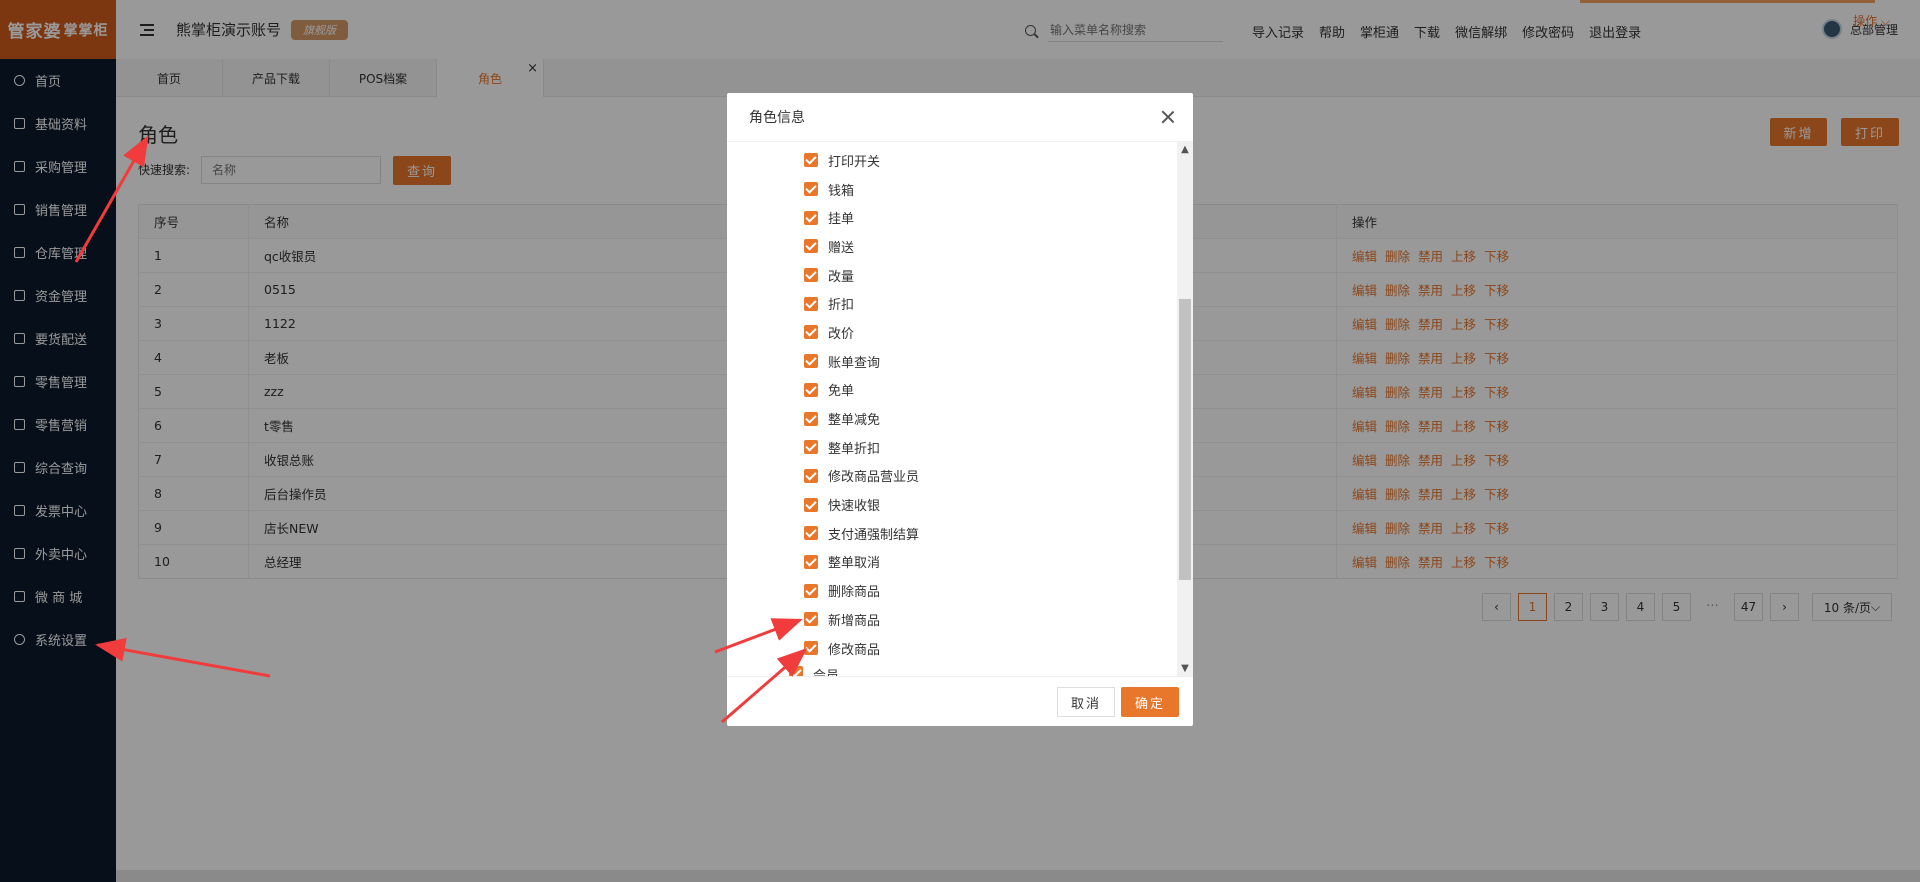  Describe the element at coordinates (960, 361) in the screenshot. I see `permission-item: 账单查询` at that location.